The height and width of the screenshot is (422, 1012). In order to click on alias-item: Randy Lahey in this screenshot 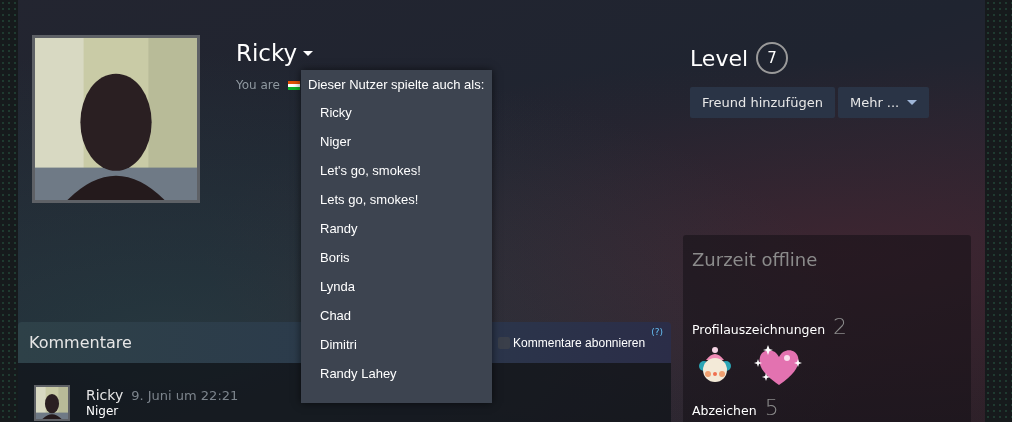, I will do `click(396, 373)`.